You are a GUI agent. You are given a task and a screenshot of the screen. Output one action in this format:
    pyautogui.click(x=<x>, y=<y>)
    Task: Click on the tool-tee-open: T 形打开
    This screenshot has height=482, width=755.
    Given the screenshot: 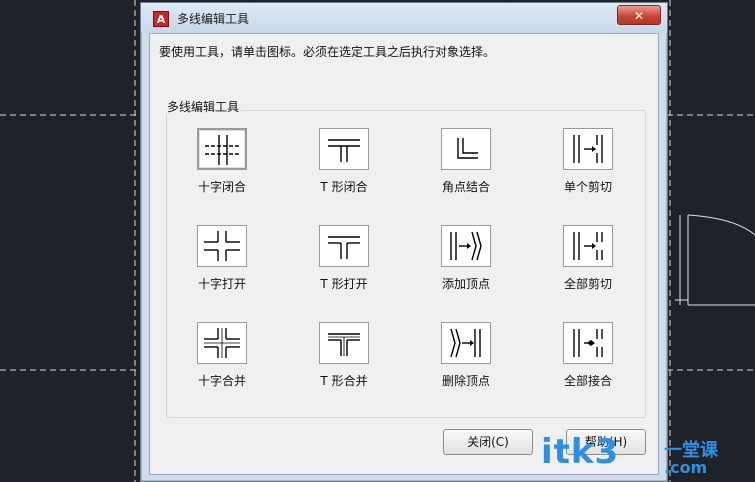 What is the action you would take?
    pyautogui.click(x=344, y=268)
    